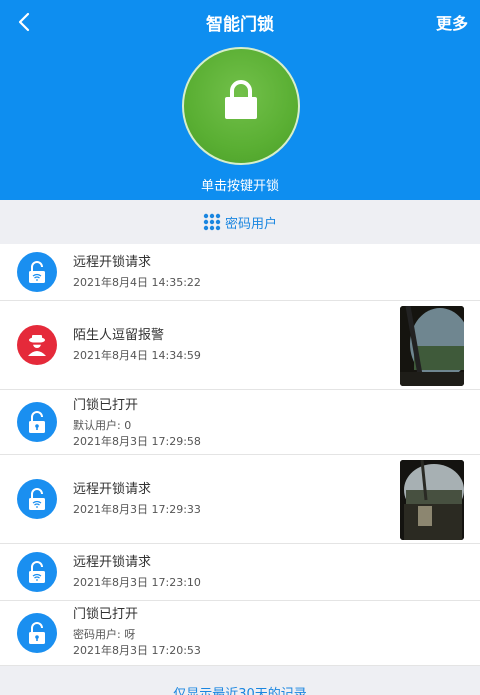 This screenshot has width=480, height=695. What do you see at coordinates (240, 272) in the screenshot?
I see `list-item: 远程开锁请求 2021年8月4日 14:35:22` at bounding box center [240, 272].